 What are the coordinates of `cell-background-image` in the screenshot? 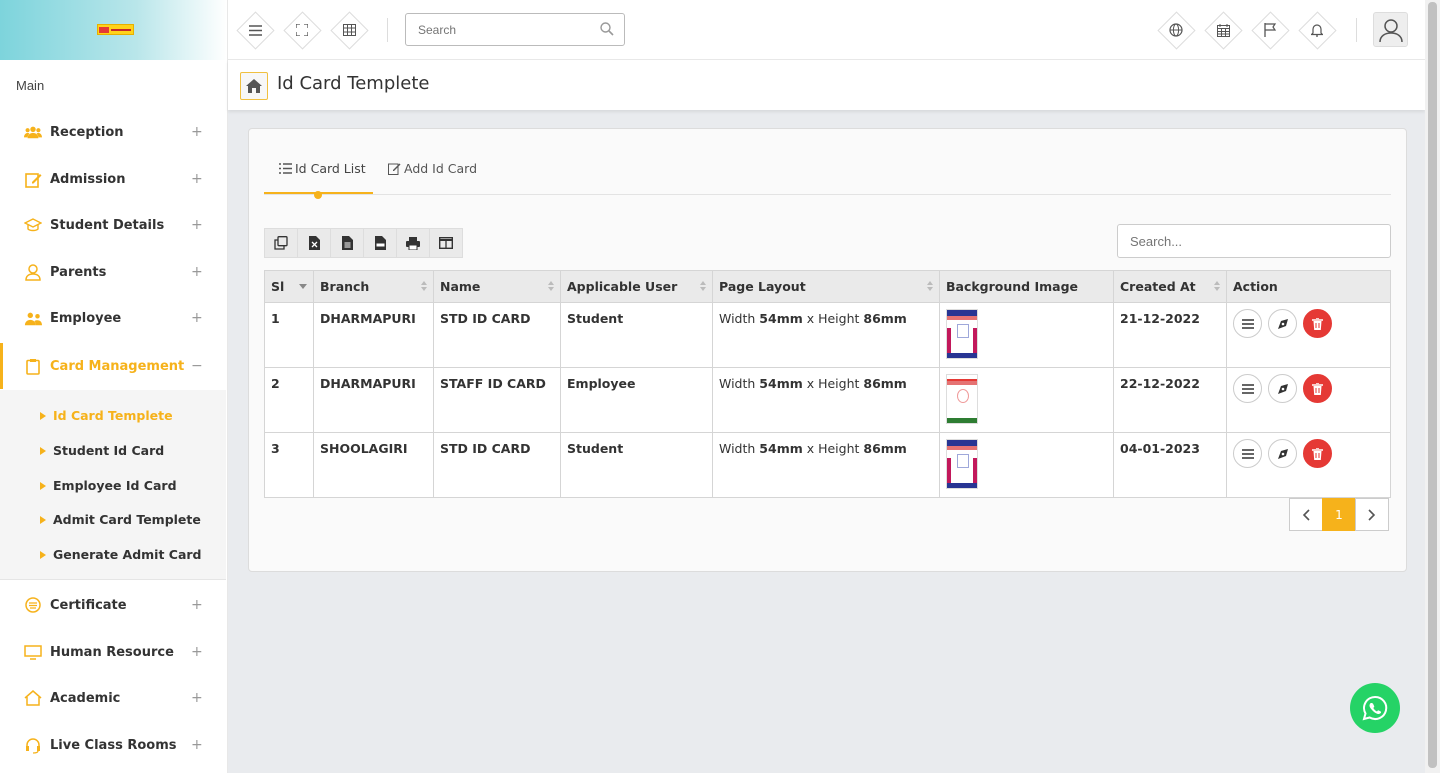 It's located at (1026, 465).